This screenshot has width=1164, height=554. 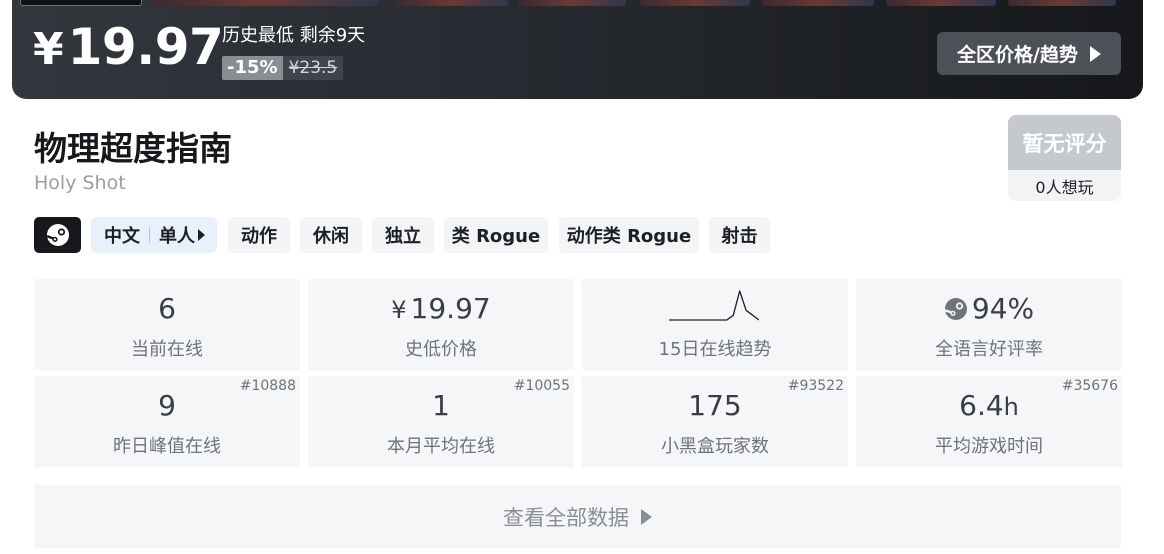 I want to click on stat-unit: h, so click(x=1011, y=407).